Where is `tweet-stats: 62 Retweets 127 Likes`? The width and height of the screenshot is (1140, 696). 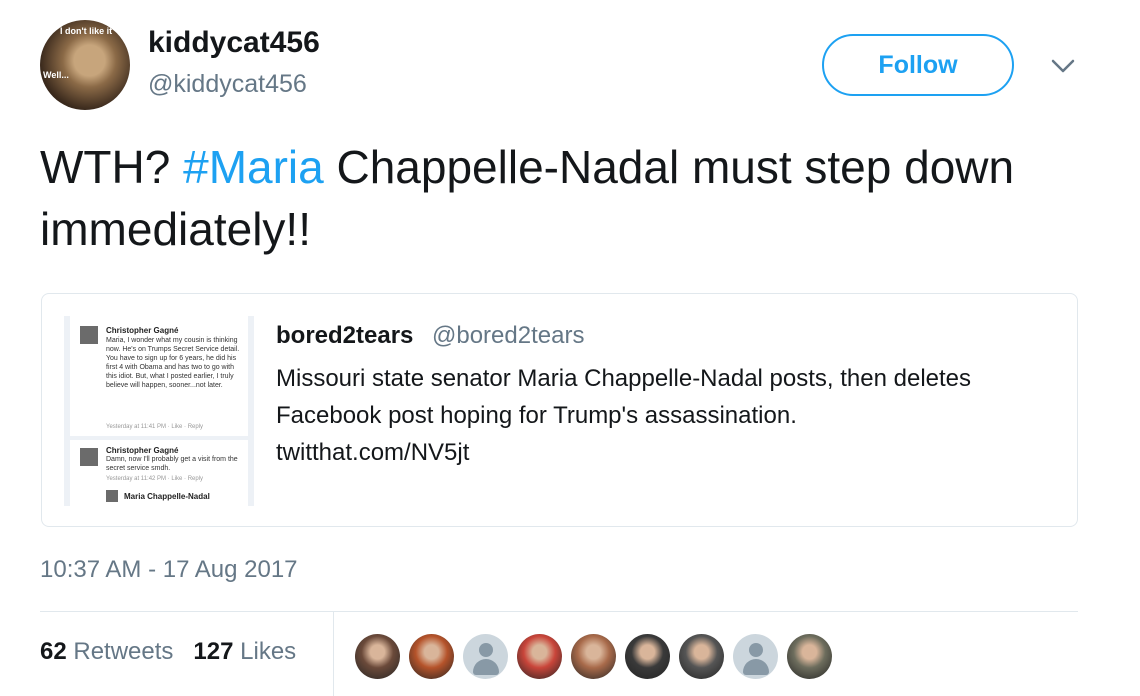 tweet-stats: 62 Retweets 127 Likes is located at coordinates (168, 652).